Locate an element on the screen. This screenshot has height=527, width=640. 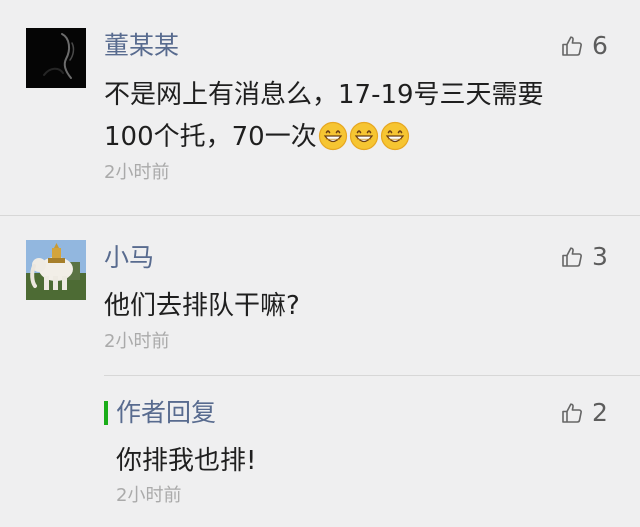
reply-marker is located at coordinates (106, 413).